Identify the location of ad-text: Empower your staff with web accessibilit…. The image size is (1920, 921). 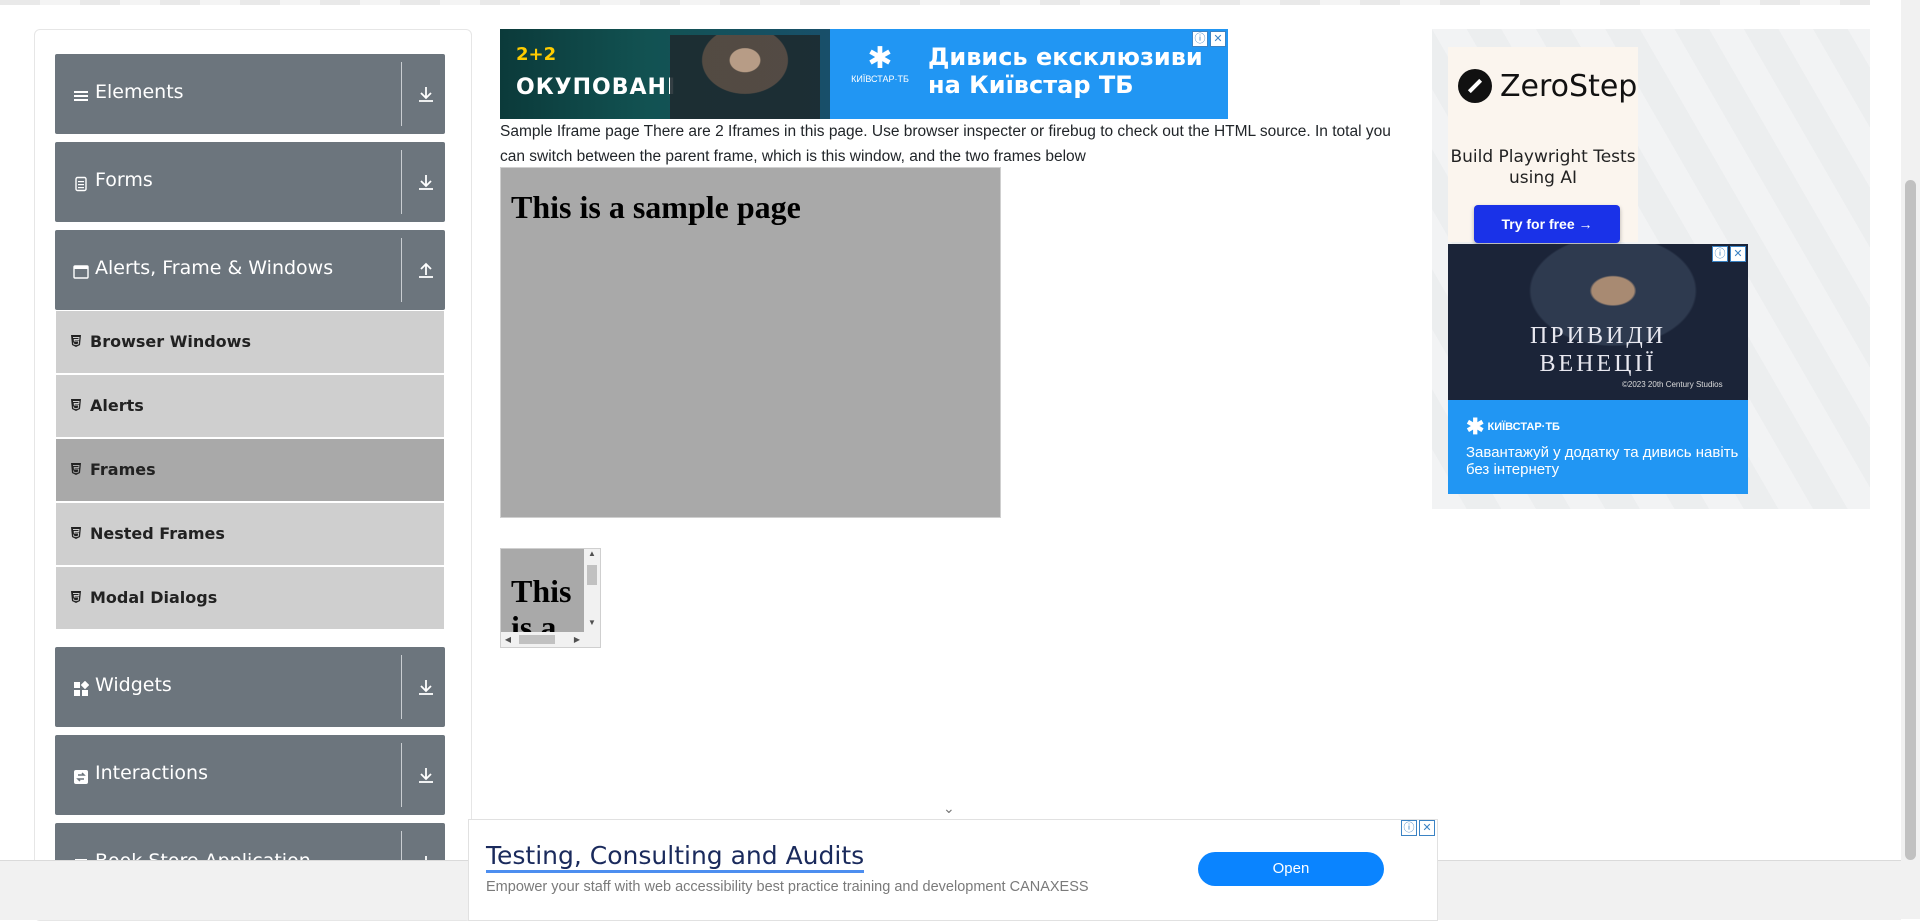
(787, 887).